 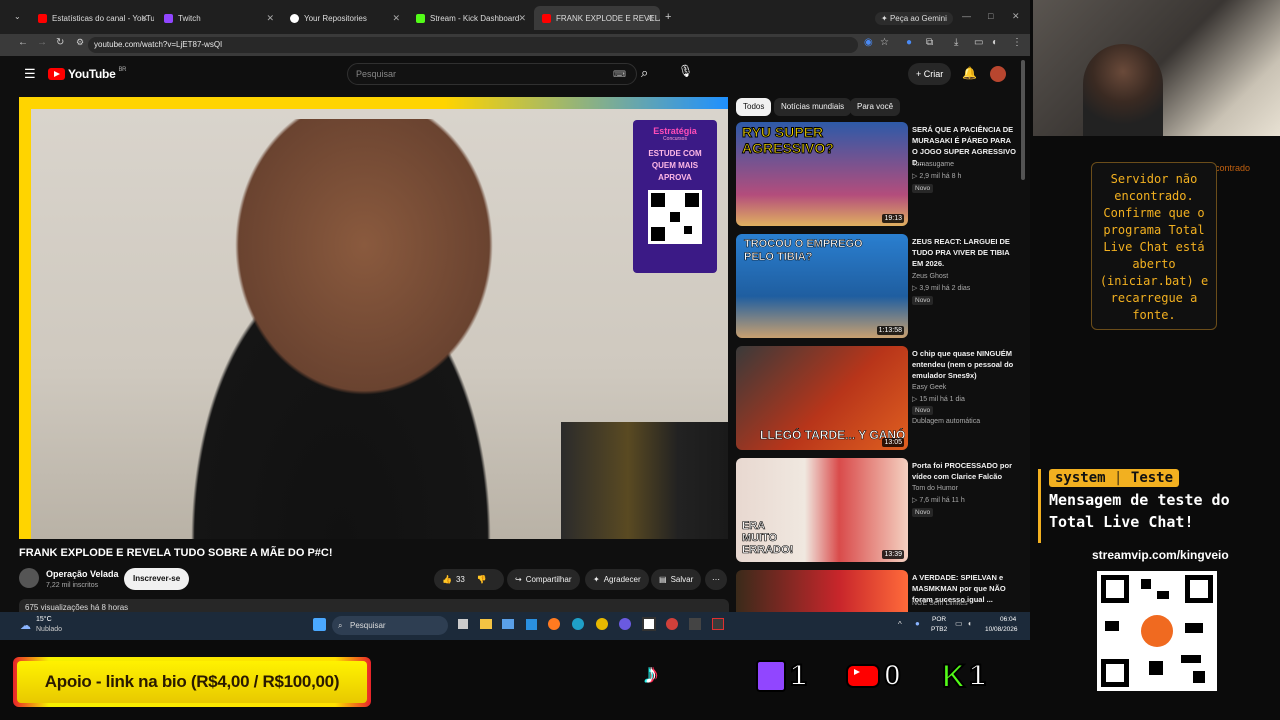 I want to click on minimize-icon: —, so click(x=966, y=16).